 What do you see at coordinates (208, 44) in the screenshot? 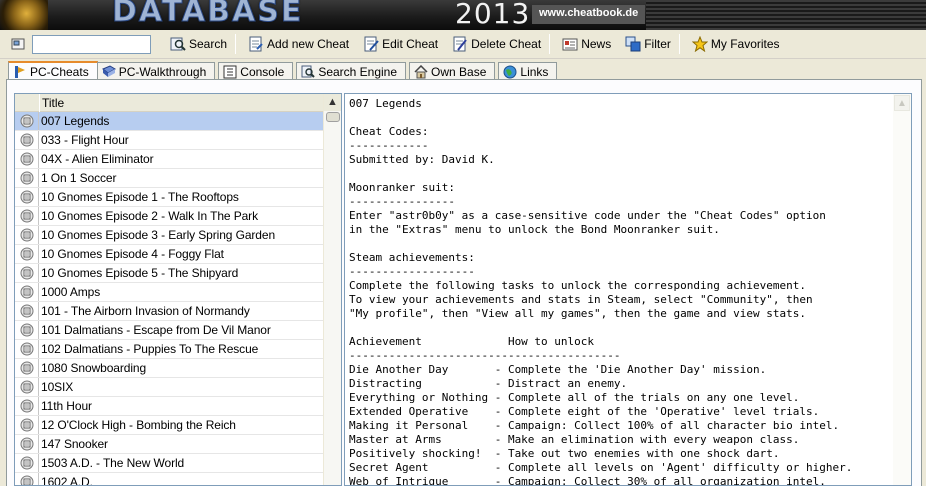
I see `search-button-label: Search` at bounding box center [208, 44].